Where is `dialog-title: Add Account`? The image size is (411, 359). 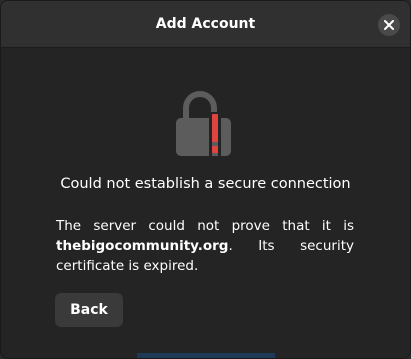 dialog-title: Add Account is located at coordinates (205, 24).